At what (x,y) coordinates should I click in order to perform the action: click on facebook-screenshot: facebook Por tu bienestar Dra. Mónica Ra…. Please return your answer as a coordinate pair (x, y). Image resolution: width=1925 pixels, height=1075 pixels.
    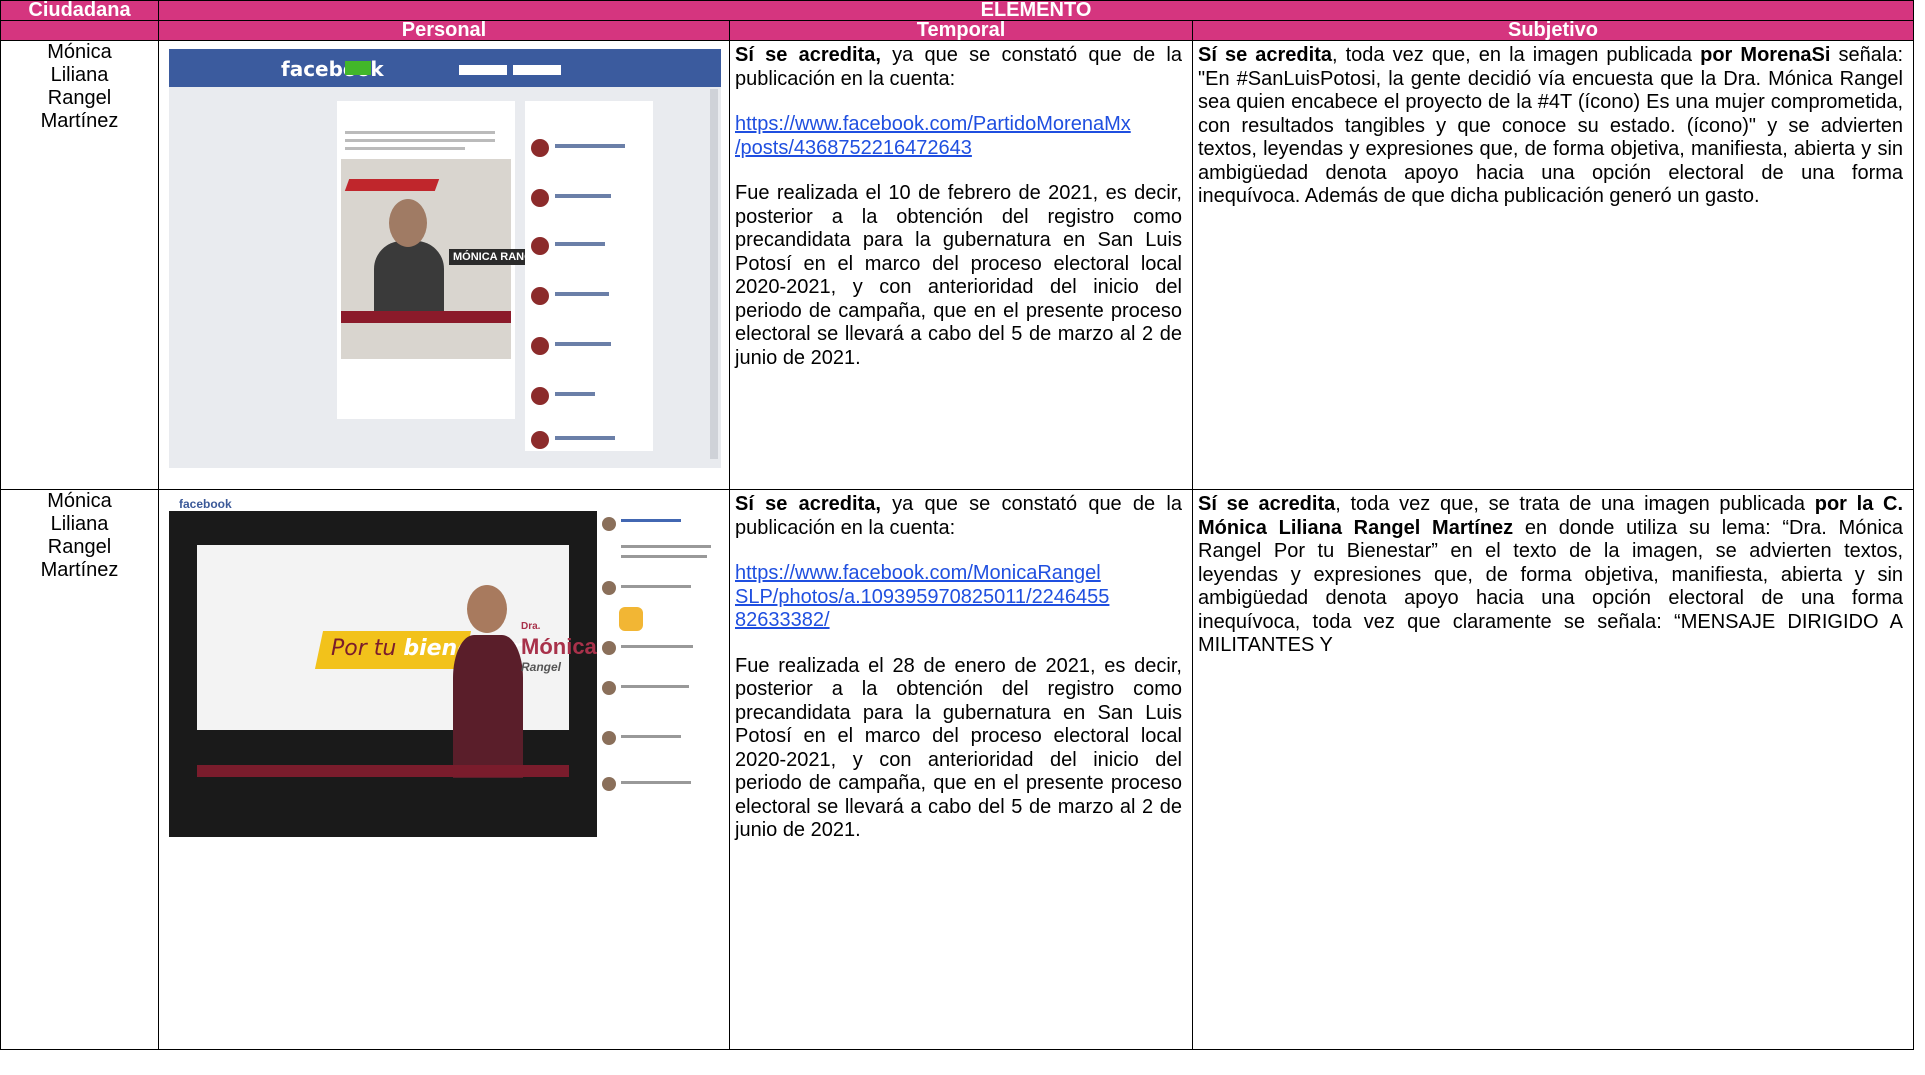
    Looking at the image, I should click on (446, 677).